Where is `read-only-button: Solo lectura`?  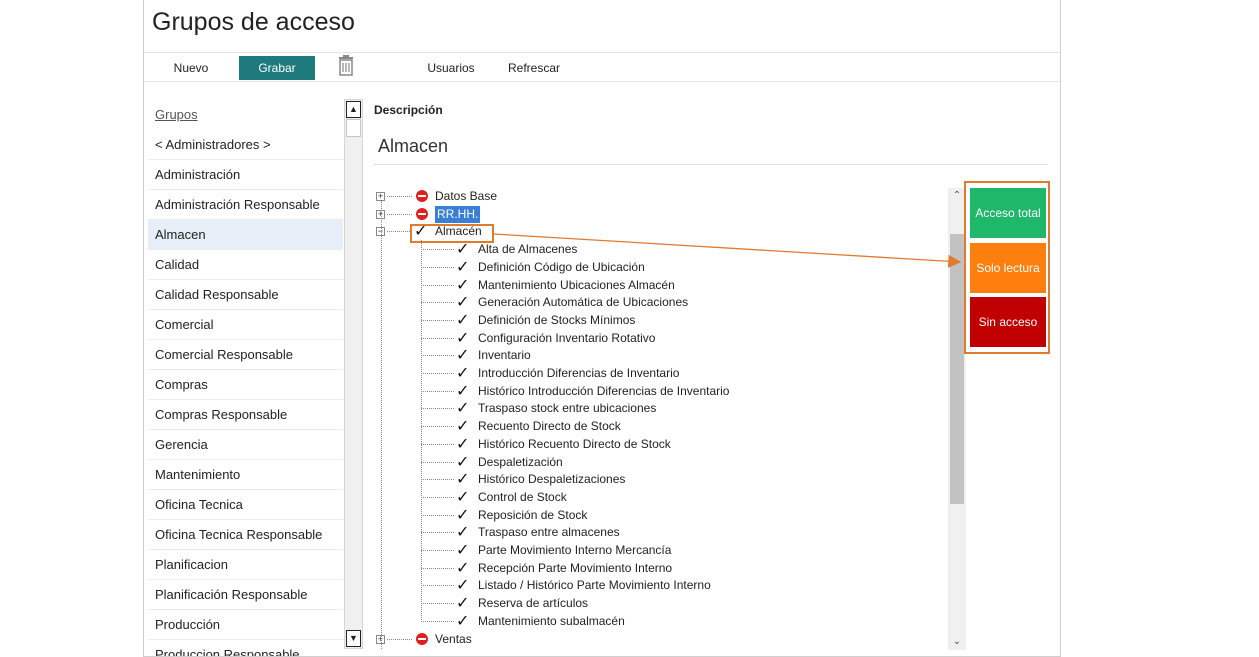 read-only-button: Solo lectura is located at coordinates (1008, 268).